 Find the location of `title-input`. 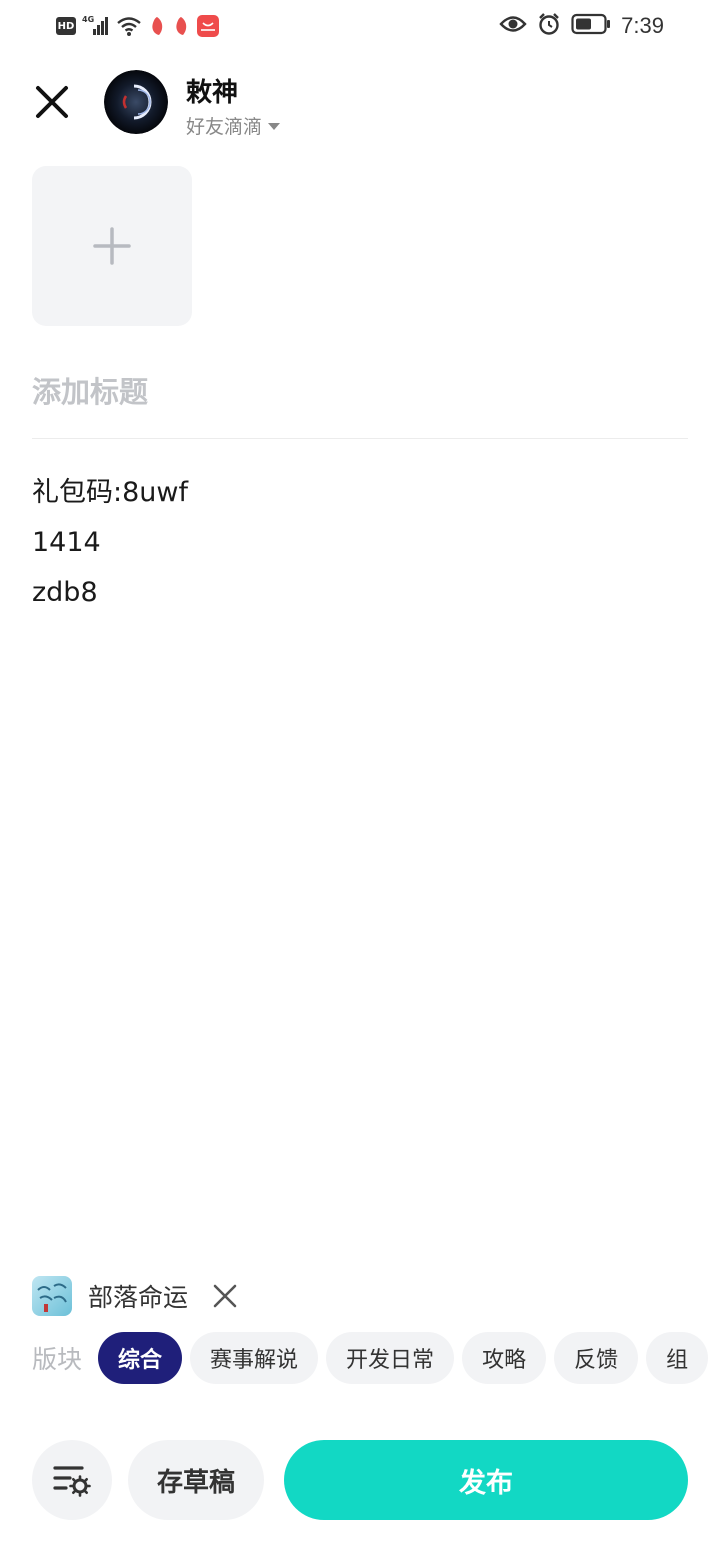

title-input is located at coordinates (360, 392).